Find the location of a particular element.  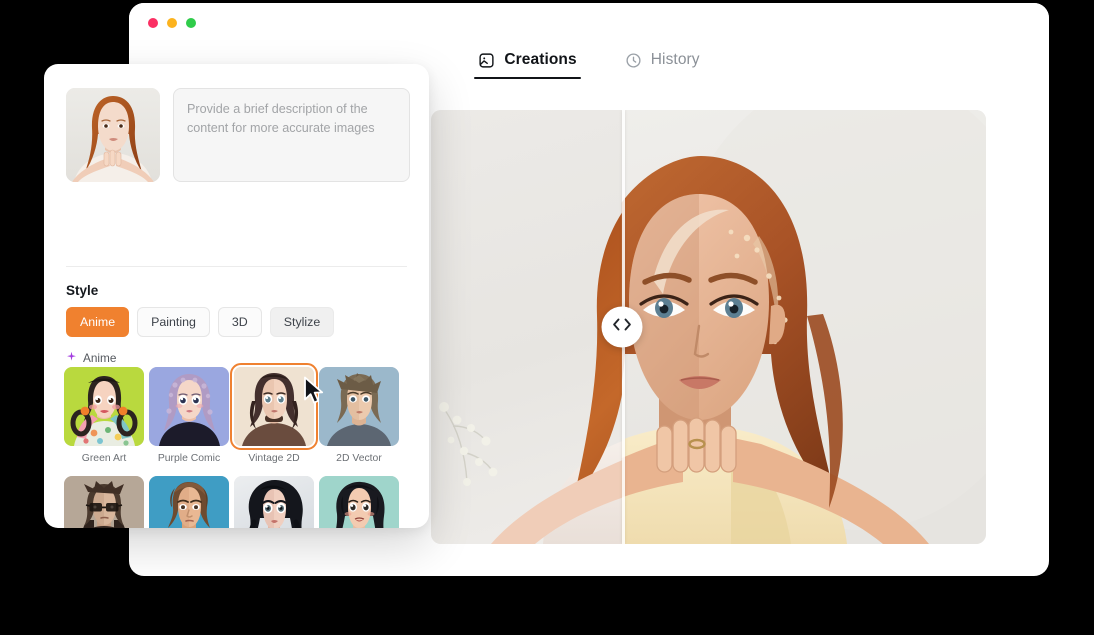

style-card-label: Green Art is located at coordinates (104, 458).